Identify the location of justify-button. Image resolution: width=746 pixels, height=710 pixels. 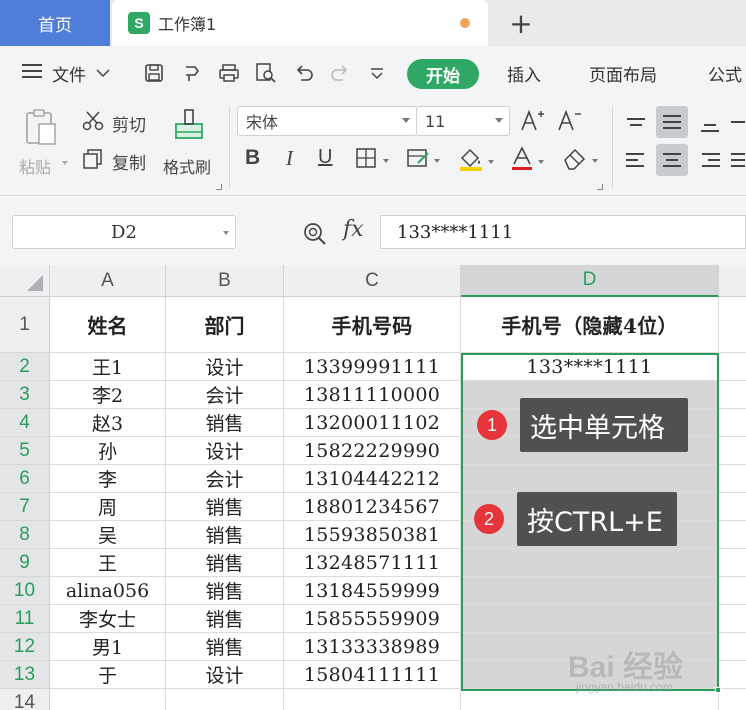
(738, 160).